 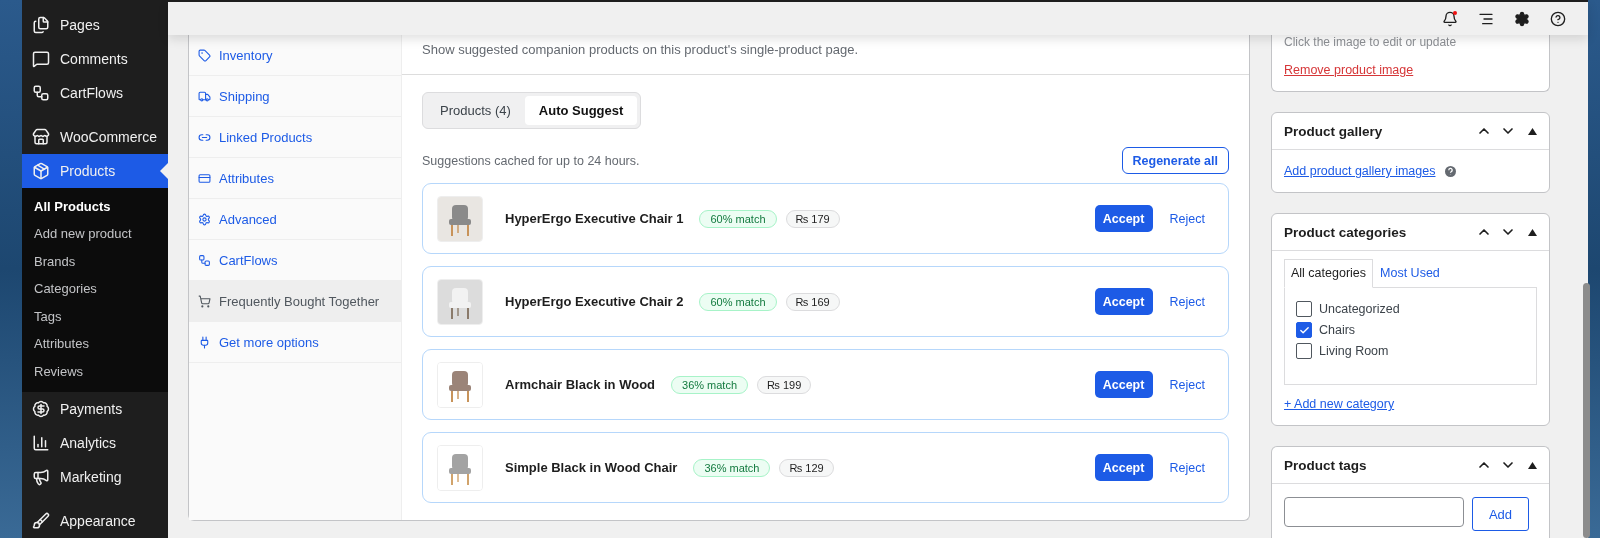 What do you see at coordinates (95, 521) in the screenshot?
I see `menu-item: Appearance` at bounding box center [95, 521].